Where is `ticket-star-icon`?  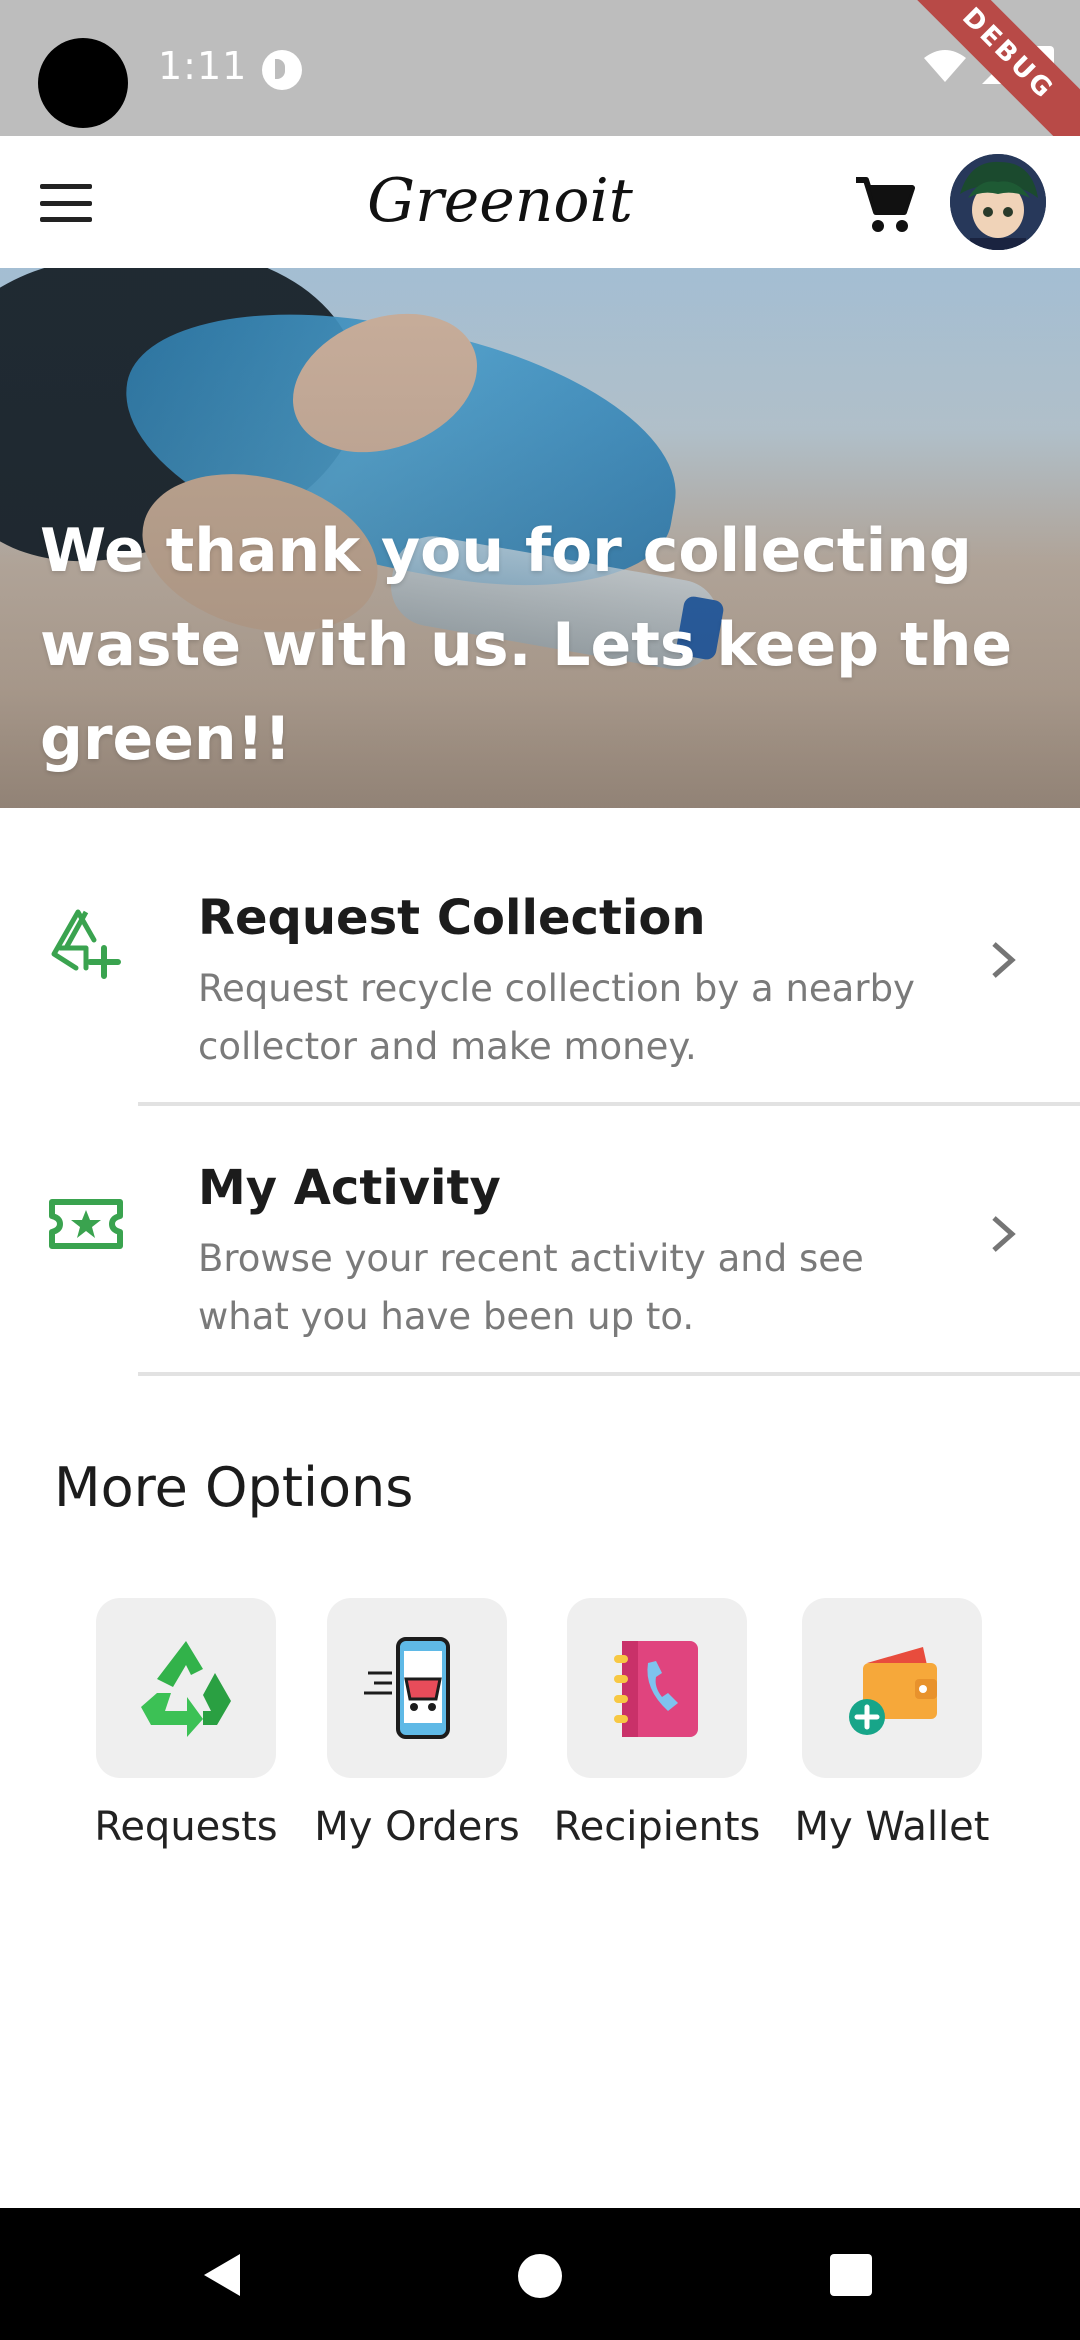
ticket-star-icon is located at coordinates (86, 1224).